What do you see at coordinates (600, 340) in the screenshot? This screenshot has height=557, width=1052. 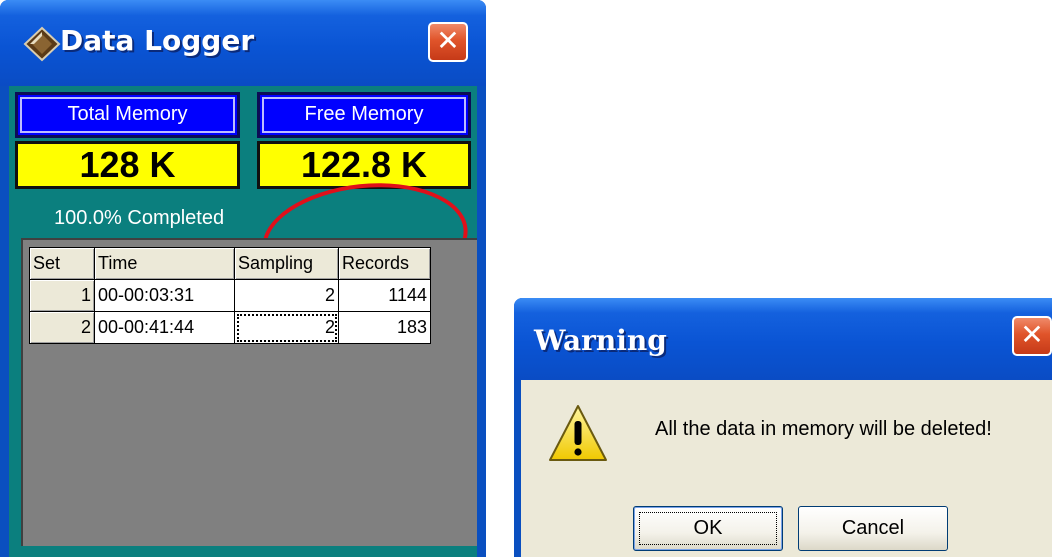 I see `dialog-title: Warning` at bounding box center [600, 340].